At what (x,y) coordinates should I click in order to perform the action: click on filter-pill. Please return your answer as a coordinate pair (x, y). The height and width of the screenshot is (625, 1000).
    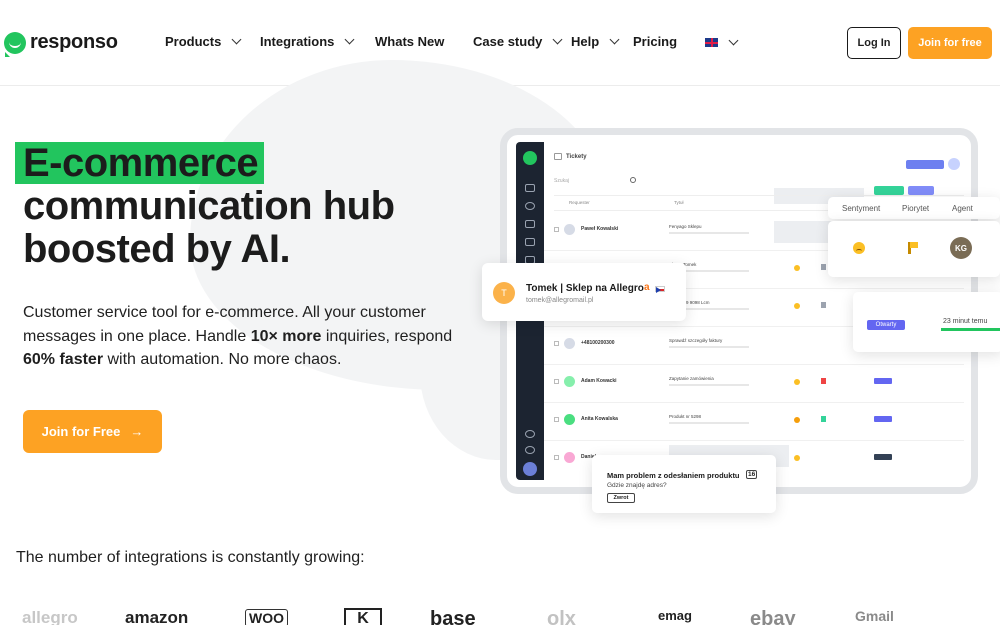
    Looking at the image, I should click on (889, 190).